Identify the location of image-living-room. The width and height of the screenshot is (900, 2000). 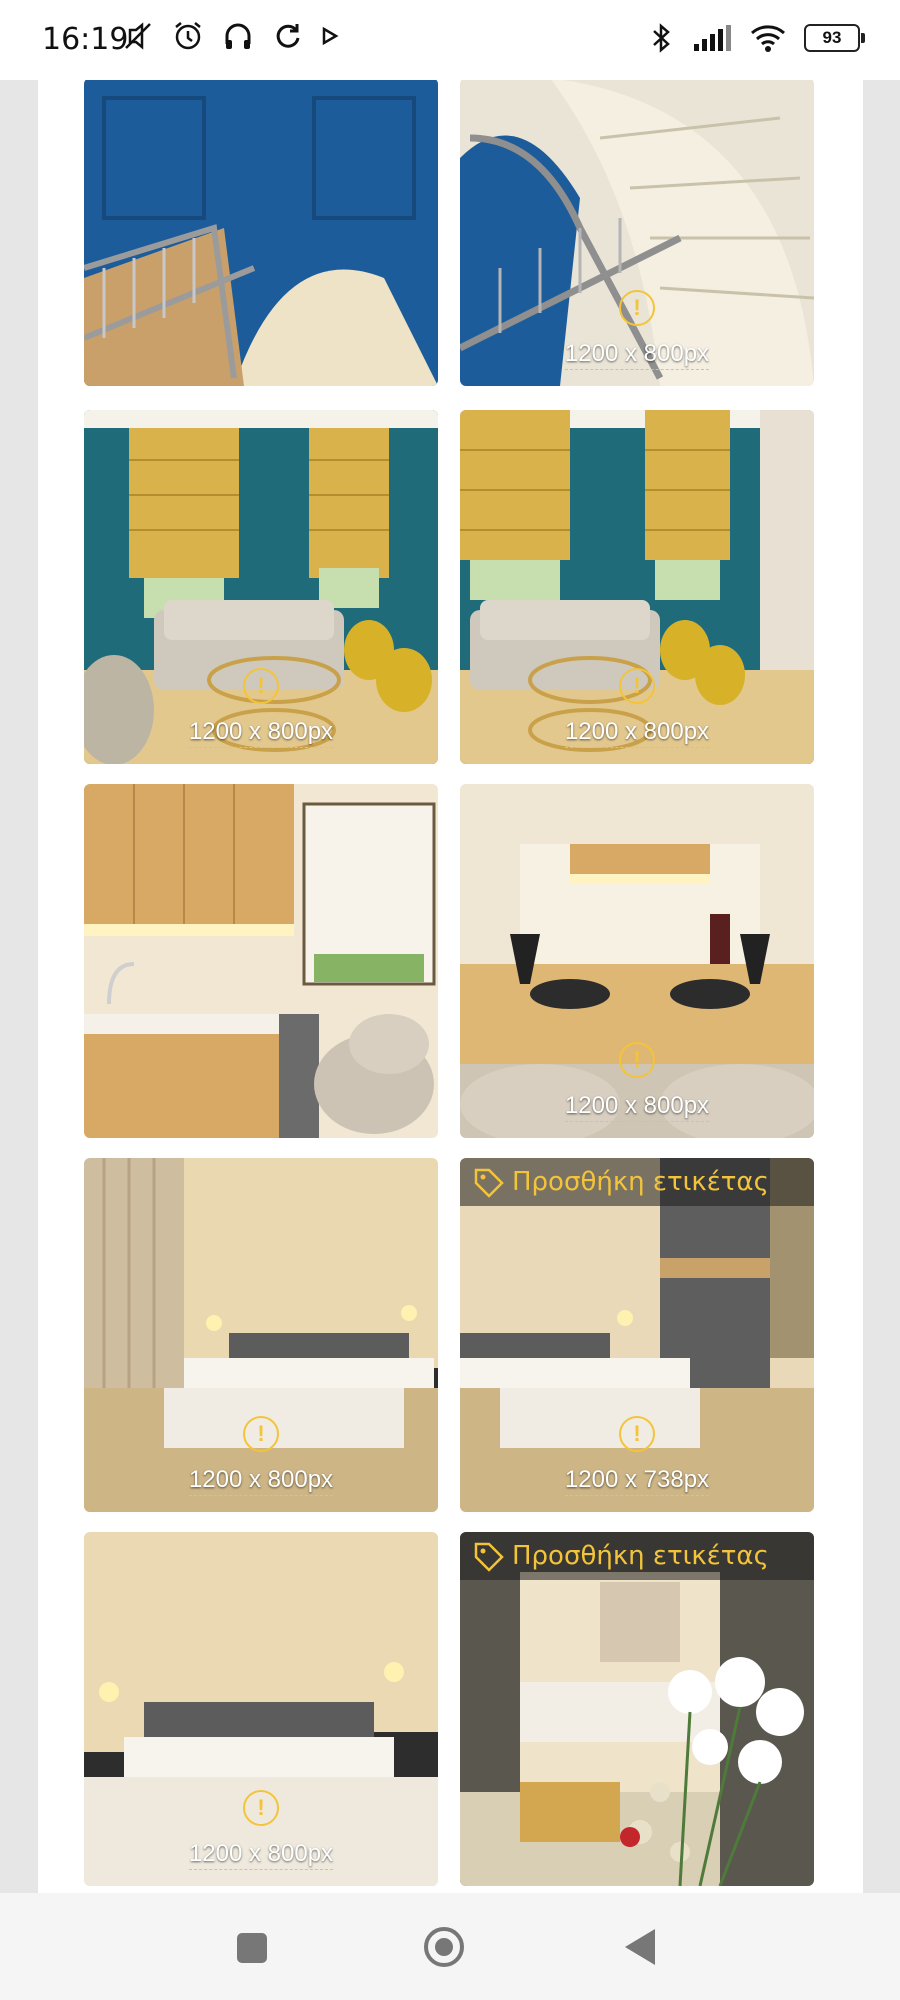
(261, 587).